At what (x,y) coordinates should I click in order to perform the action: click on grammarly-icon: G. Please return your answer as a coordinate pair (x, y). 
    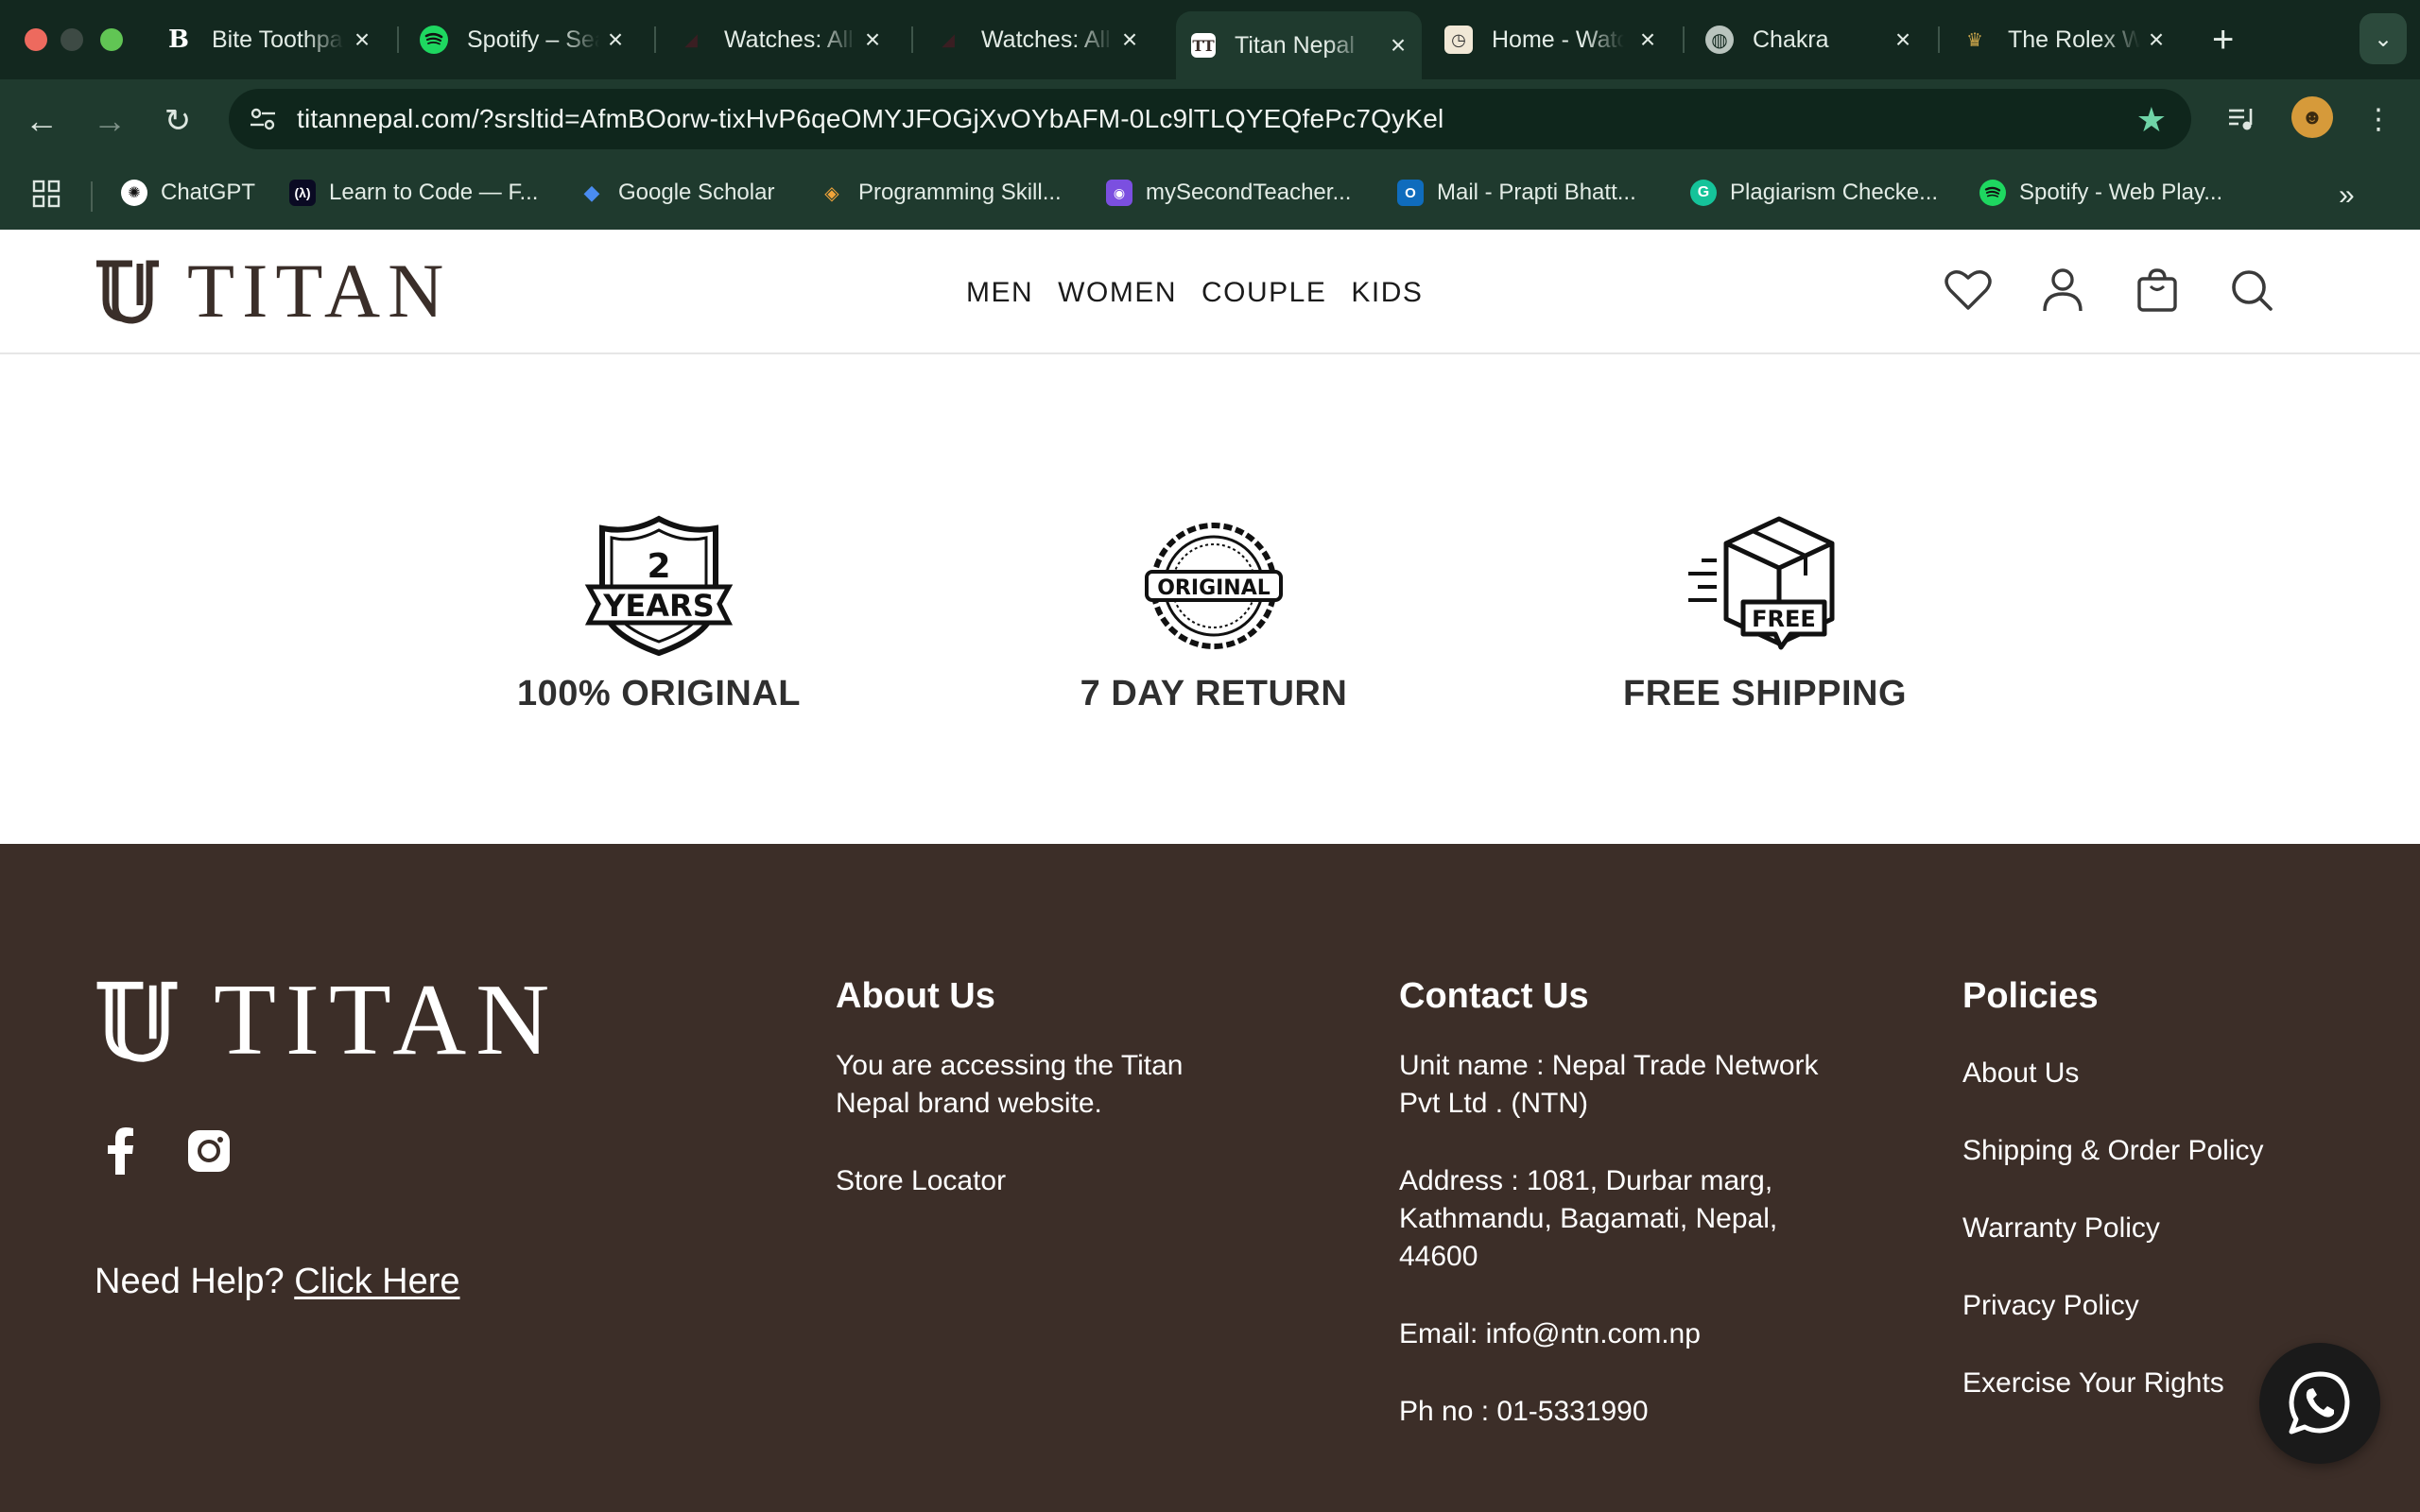
    Looking at the image, I should click on (1703, 193).